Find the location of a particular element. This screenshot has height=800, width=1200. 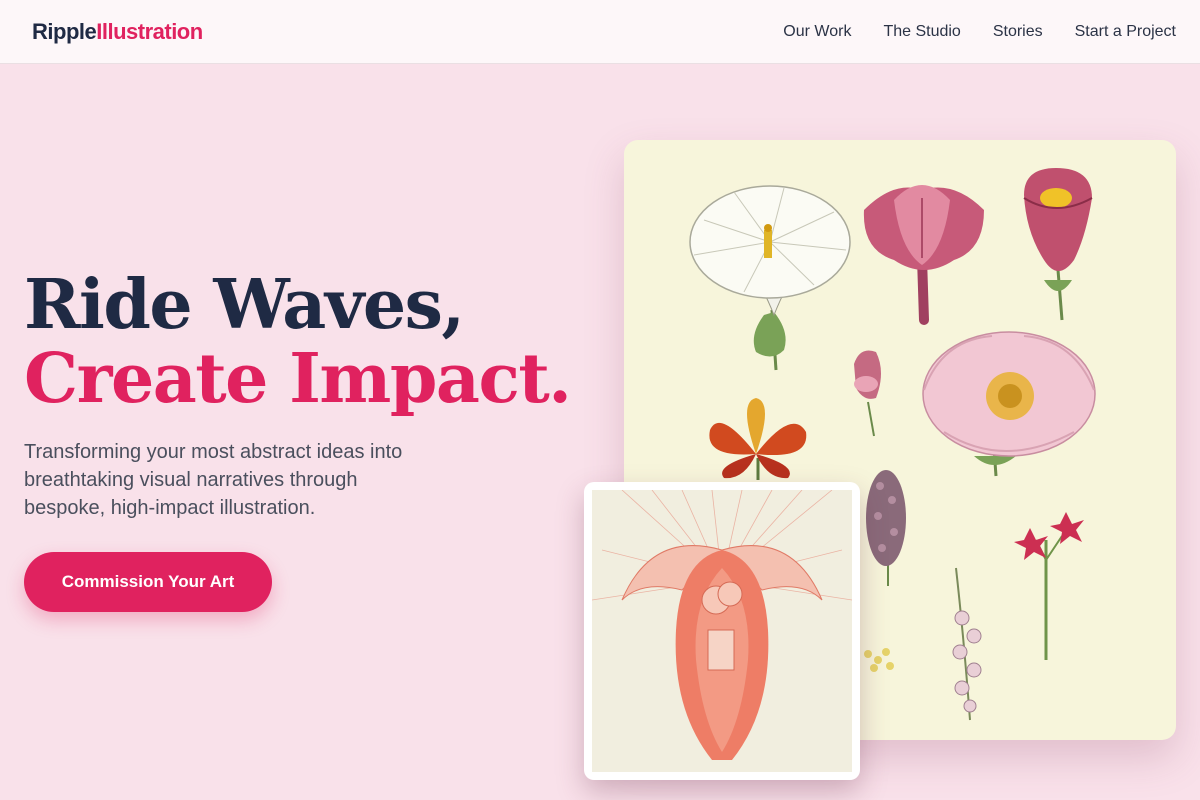

pink-tulip-flower is located at coordinates (923, 255).